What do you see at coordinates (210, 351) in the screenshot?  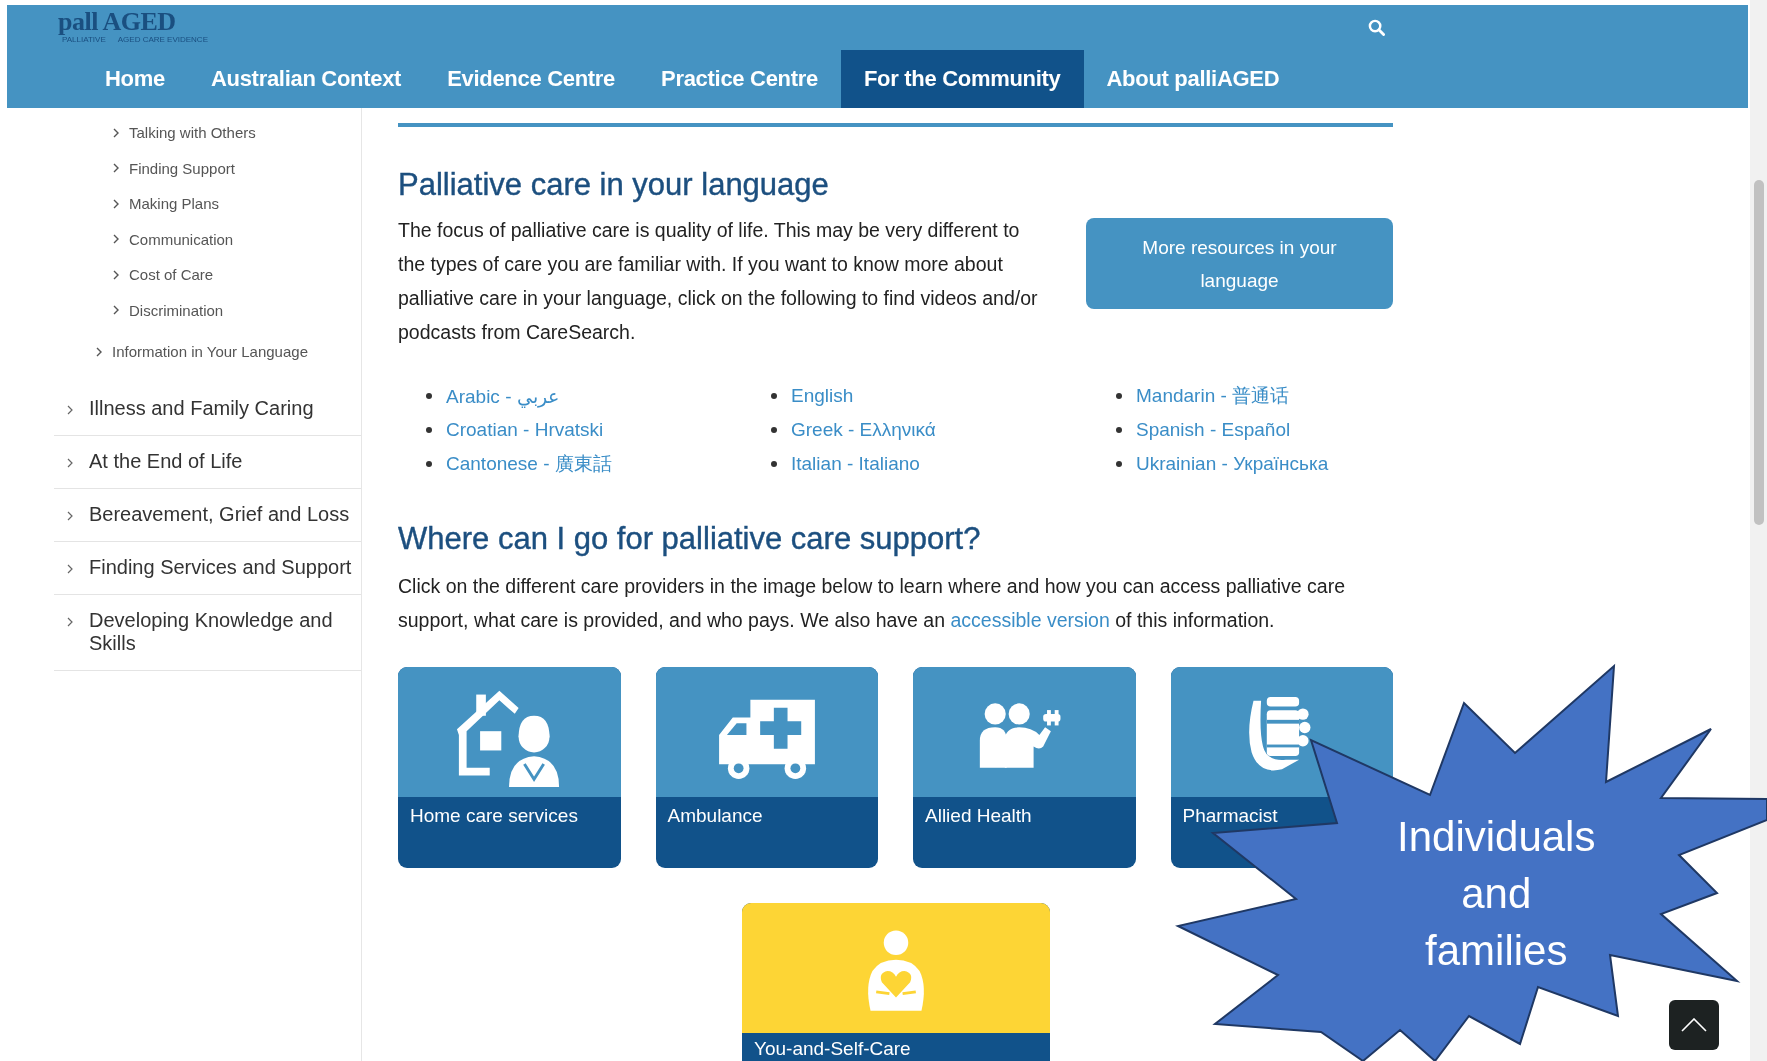 I see `sidebar-item: Information in Your Language` at bounding box center [210, 351].